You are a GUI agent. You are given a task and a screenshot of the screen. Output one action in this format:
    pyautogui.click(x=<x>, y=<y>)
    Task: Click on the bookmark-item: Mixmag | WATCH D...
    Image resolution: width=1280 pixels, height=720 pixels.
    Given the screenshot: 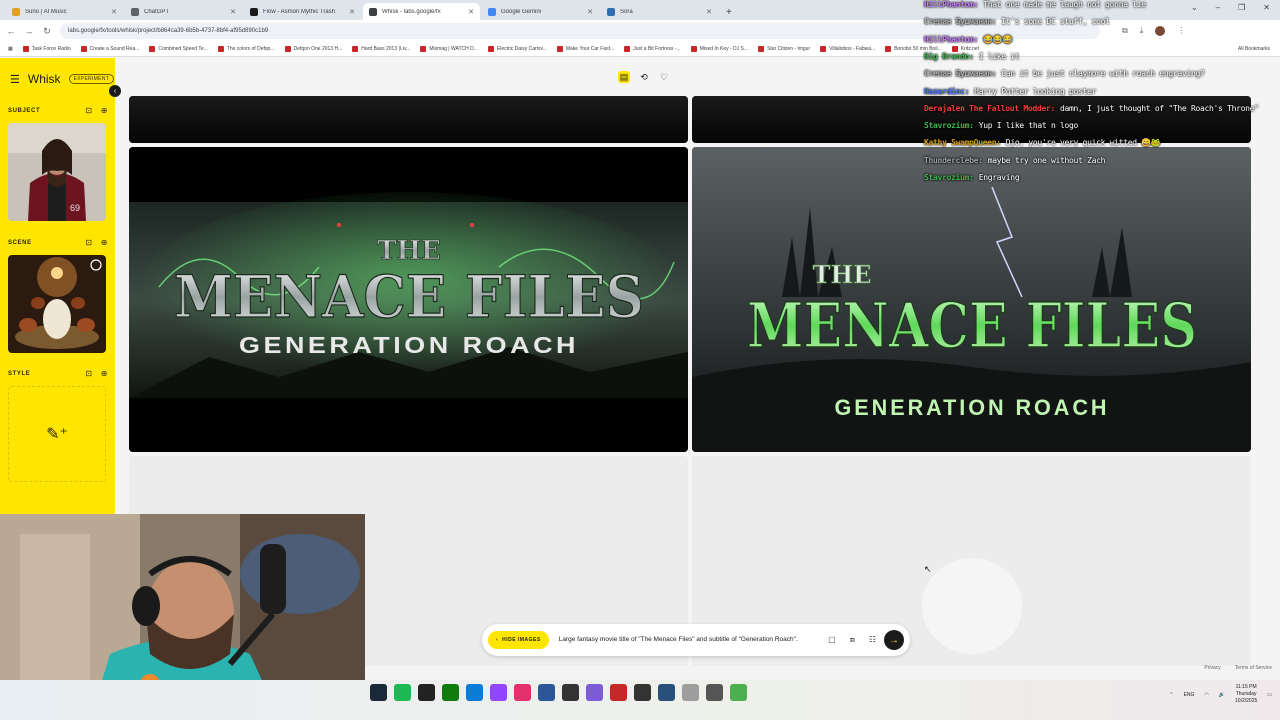 What is the action you would take?
    pyautogui.click(x=449, y=49)
    